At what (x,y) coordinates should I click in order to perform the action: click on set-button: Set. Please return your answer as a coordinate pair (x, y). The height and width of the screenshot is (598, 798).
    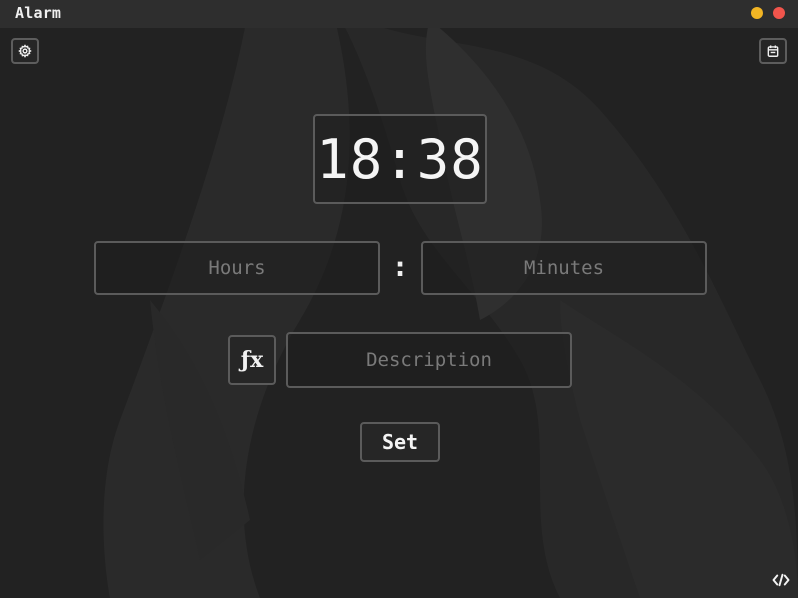
    Looking at the image, I should click on (400, 442).